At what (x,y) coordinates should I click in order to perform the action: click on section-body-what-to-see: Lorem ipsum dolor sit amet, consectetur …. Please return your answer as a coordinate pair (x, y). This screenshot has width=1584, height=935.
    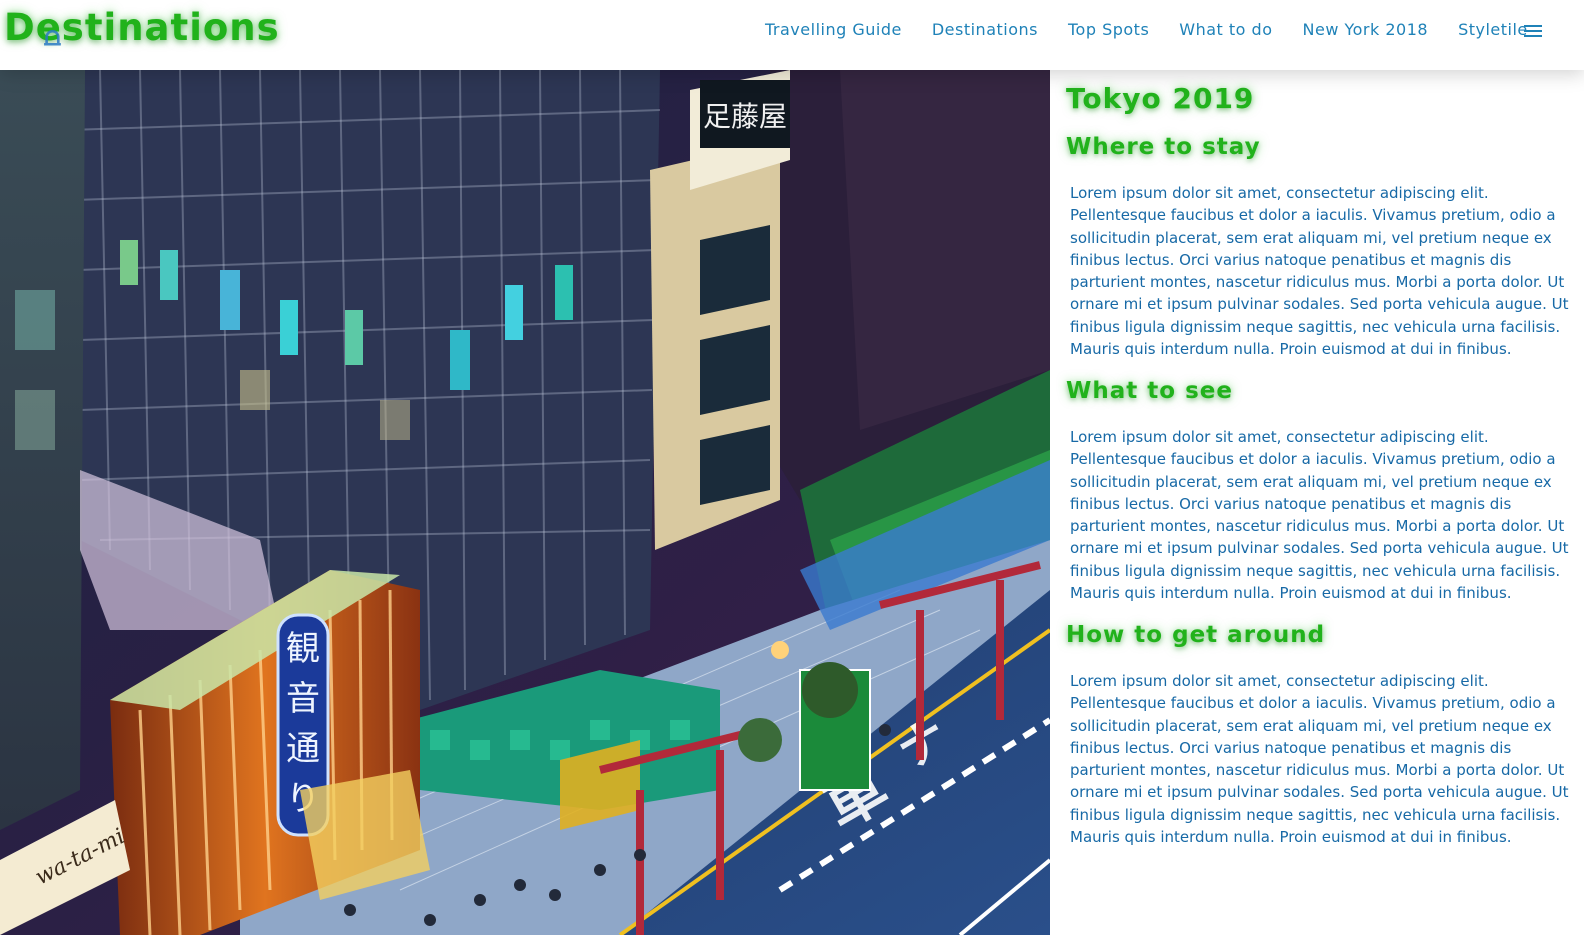
    Looking at the image, I should click on (1319, 515).